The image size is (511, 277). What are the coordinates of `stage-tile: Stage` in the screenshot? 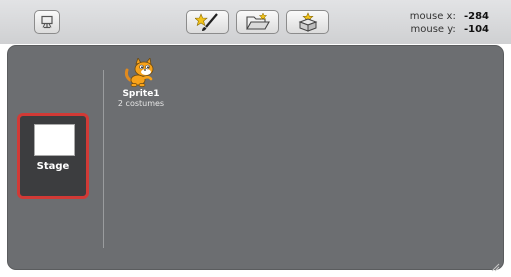 It's located at (53, 156).